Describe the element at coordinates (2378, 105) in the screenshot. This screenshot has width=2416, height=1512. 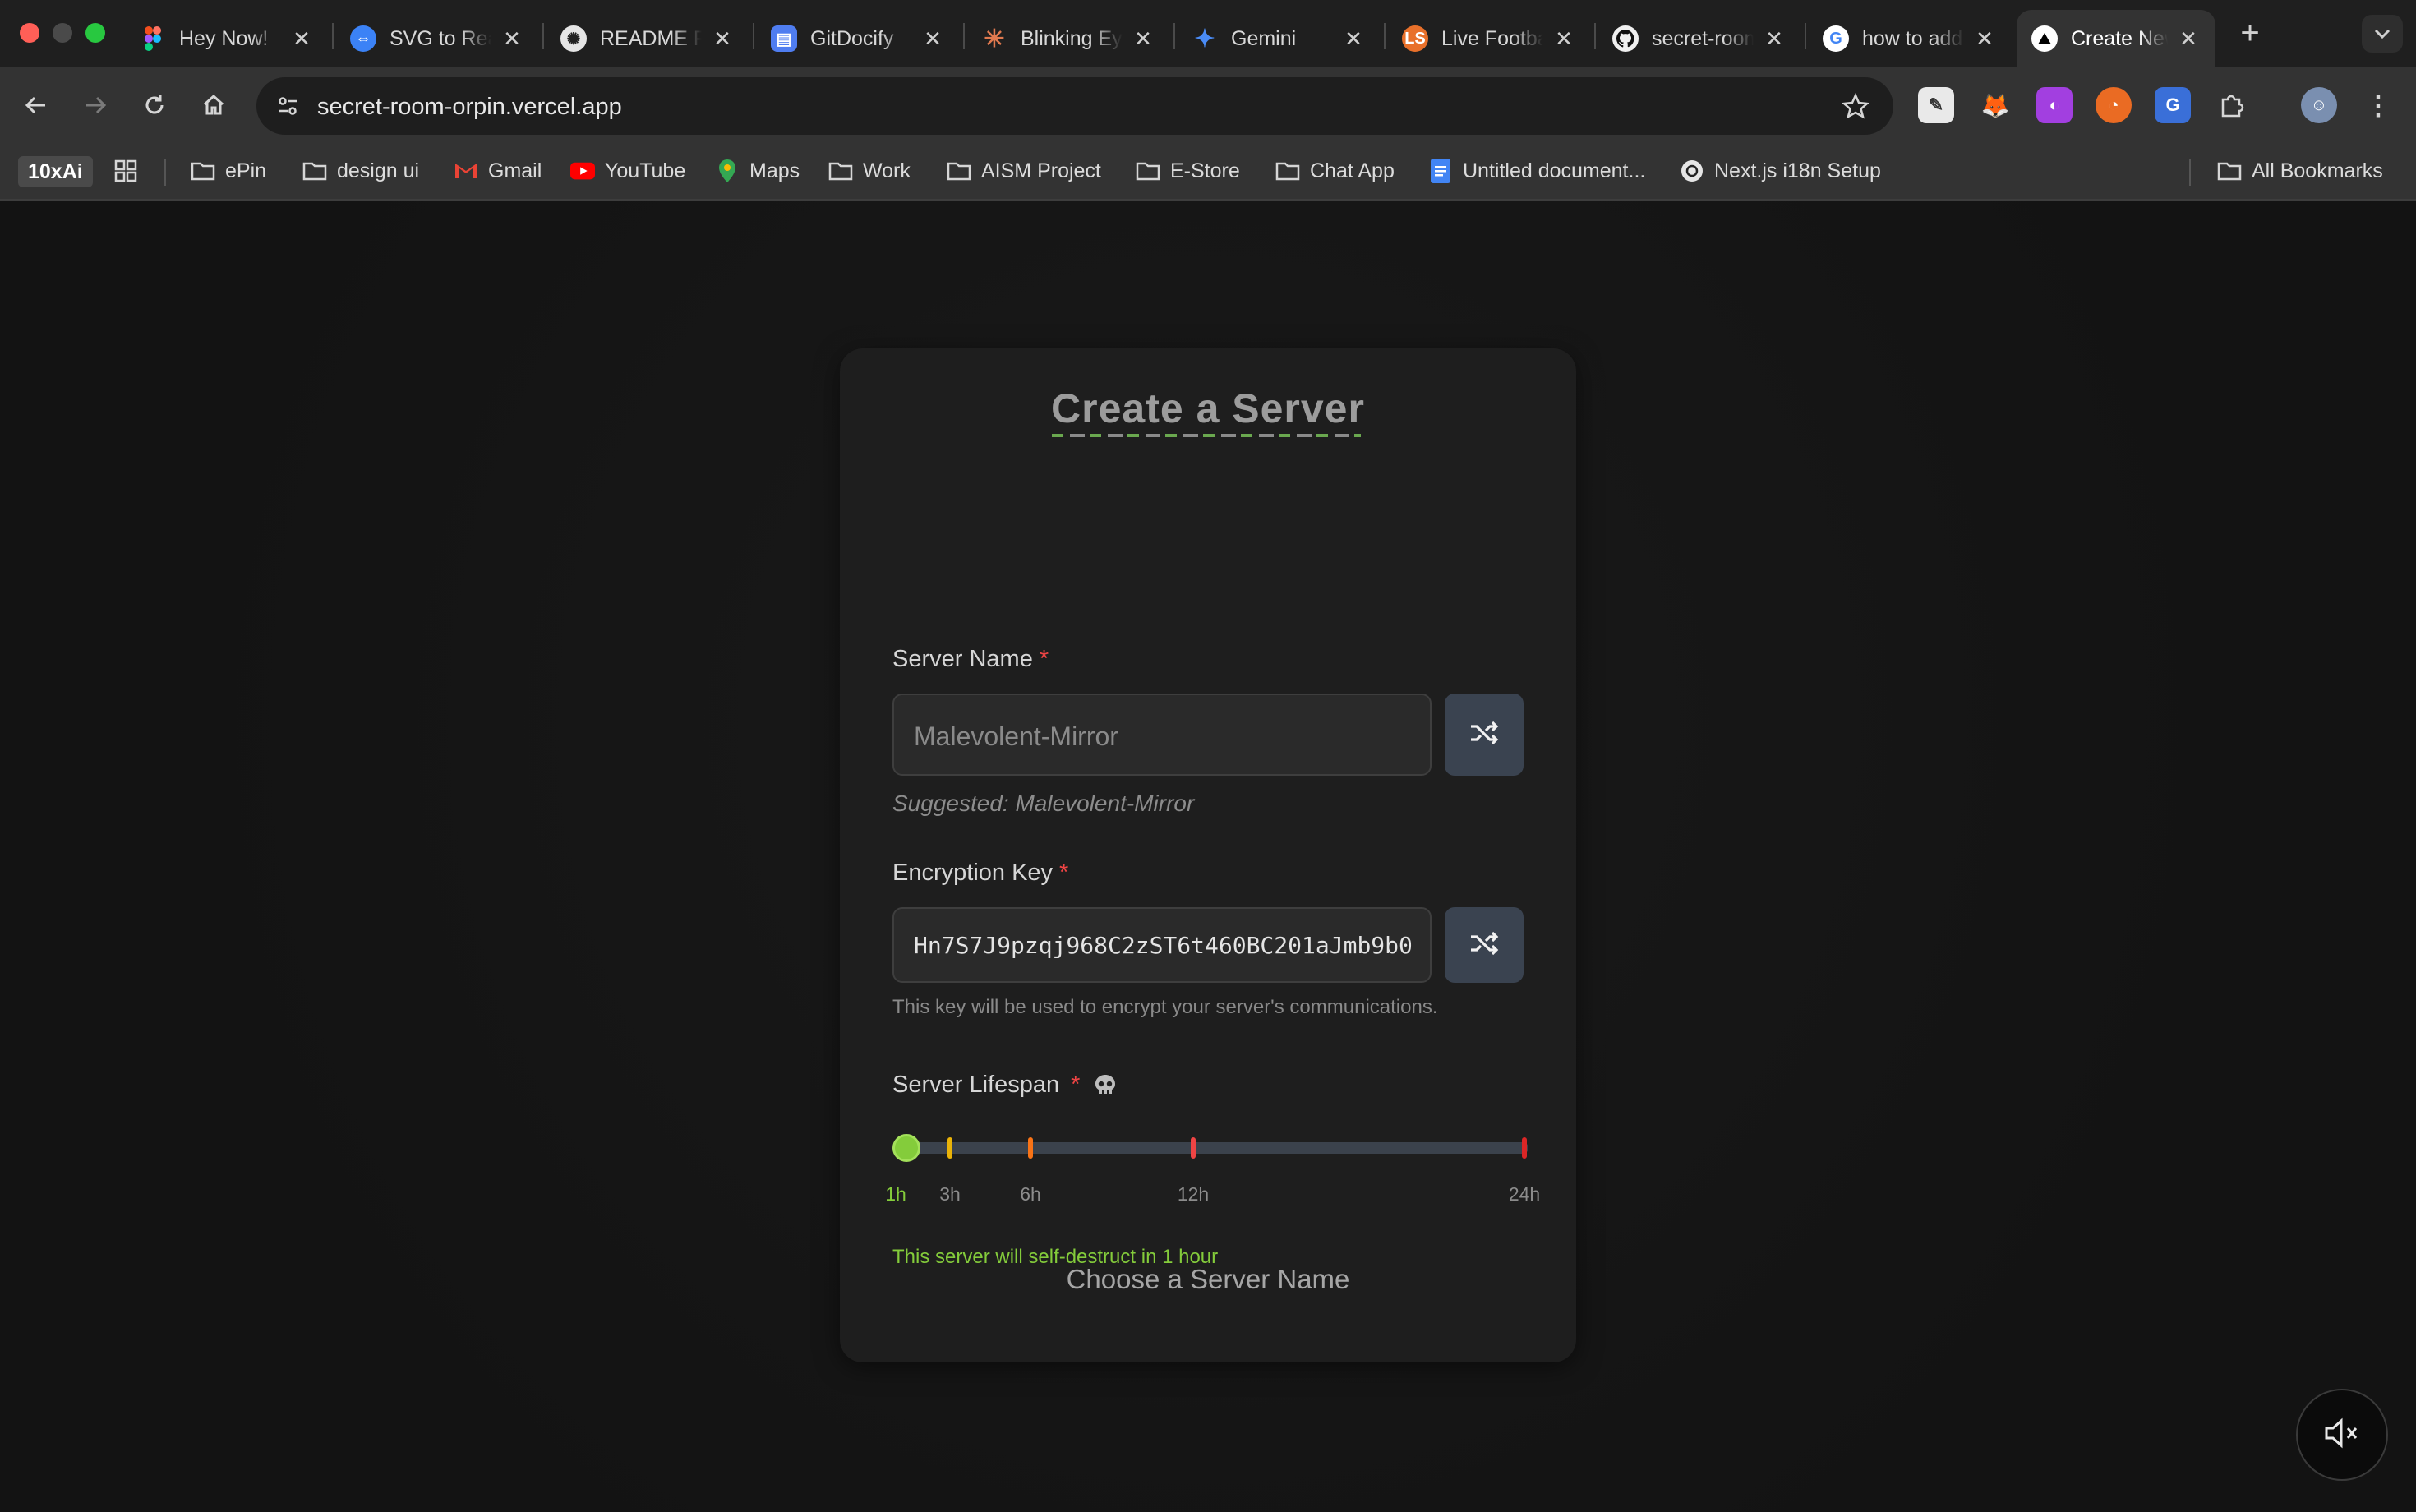
I see `browser-menu-dots-icon: ⋮` at that location.